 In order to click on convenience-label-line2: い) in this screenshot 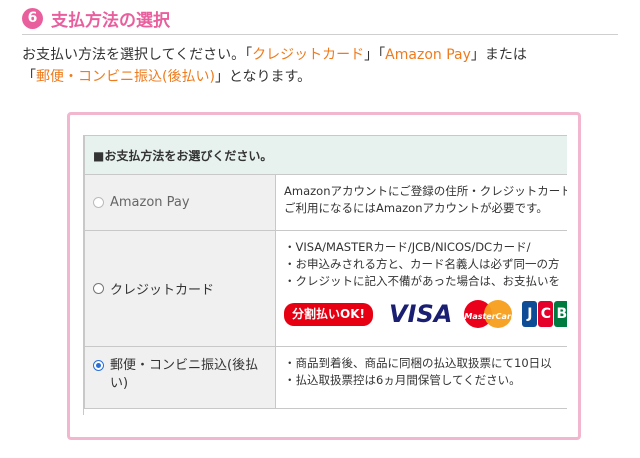, I will do `click(119, 383)`.